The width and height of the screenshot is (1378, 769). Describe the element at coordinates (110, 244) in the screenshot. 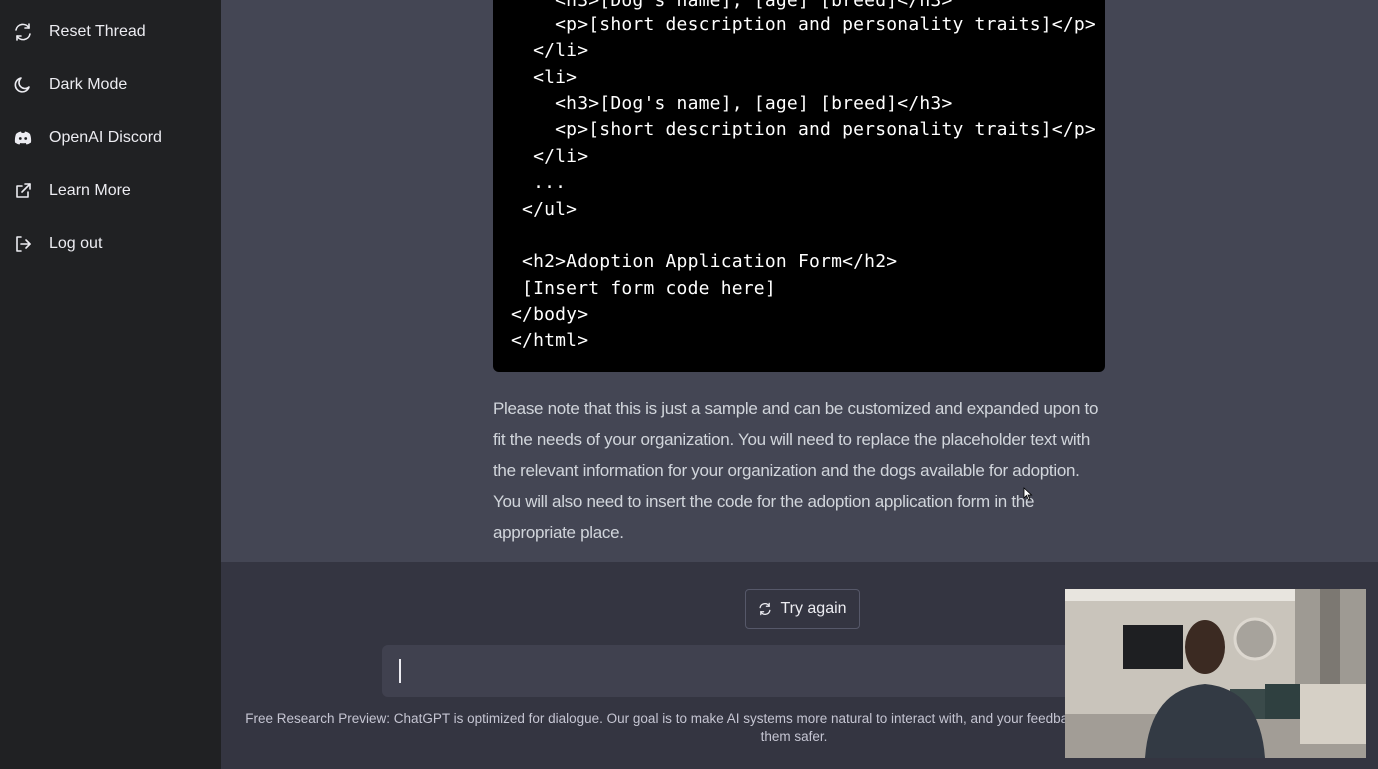

I see `sidebar-item-log-out: Log out` at that location.